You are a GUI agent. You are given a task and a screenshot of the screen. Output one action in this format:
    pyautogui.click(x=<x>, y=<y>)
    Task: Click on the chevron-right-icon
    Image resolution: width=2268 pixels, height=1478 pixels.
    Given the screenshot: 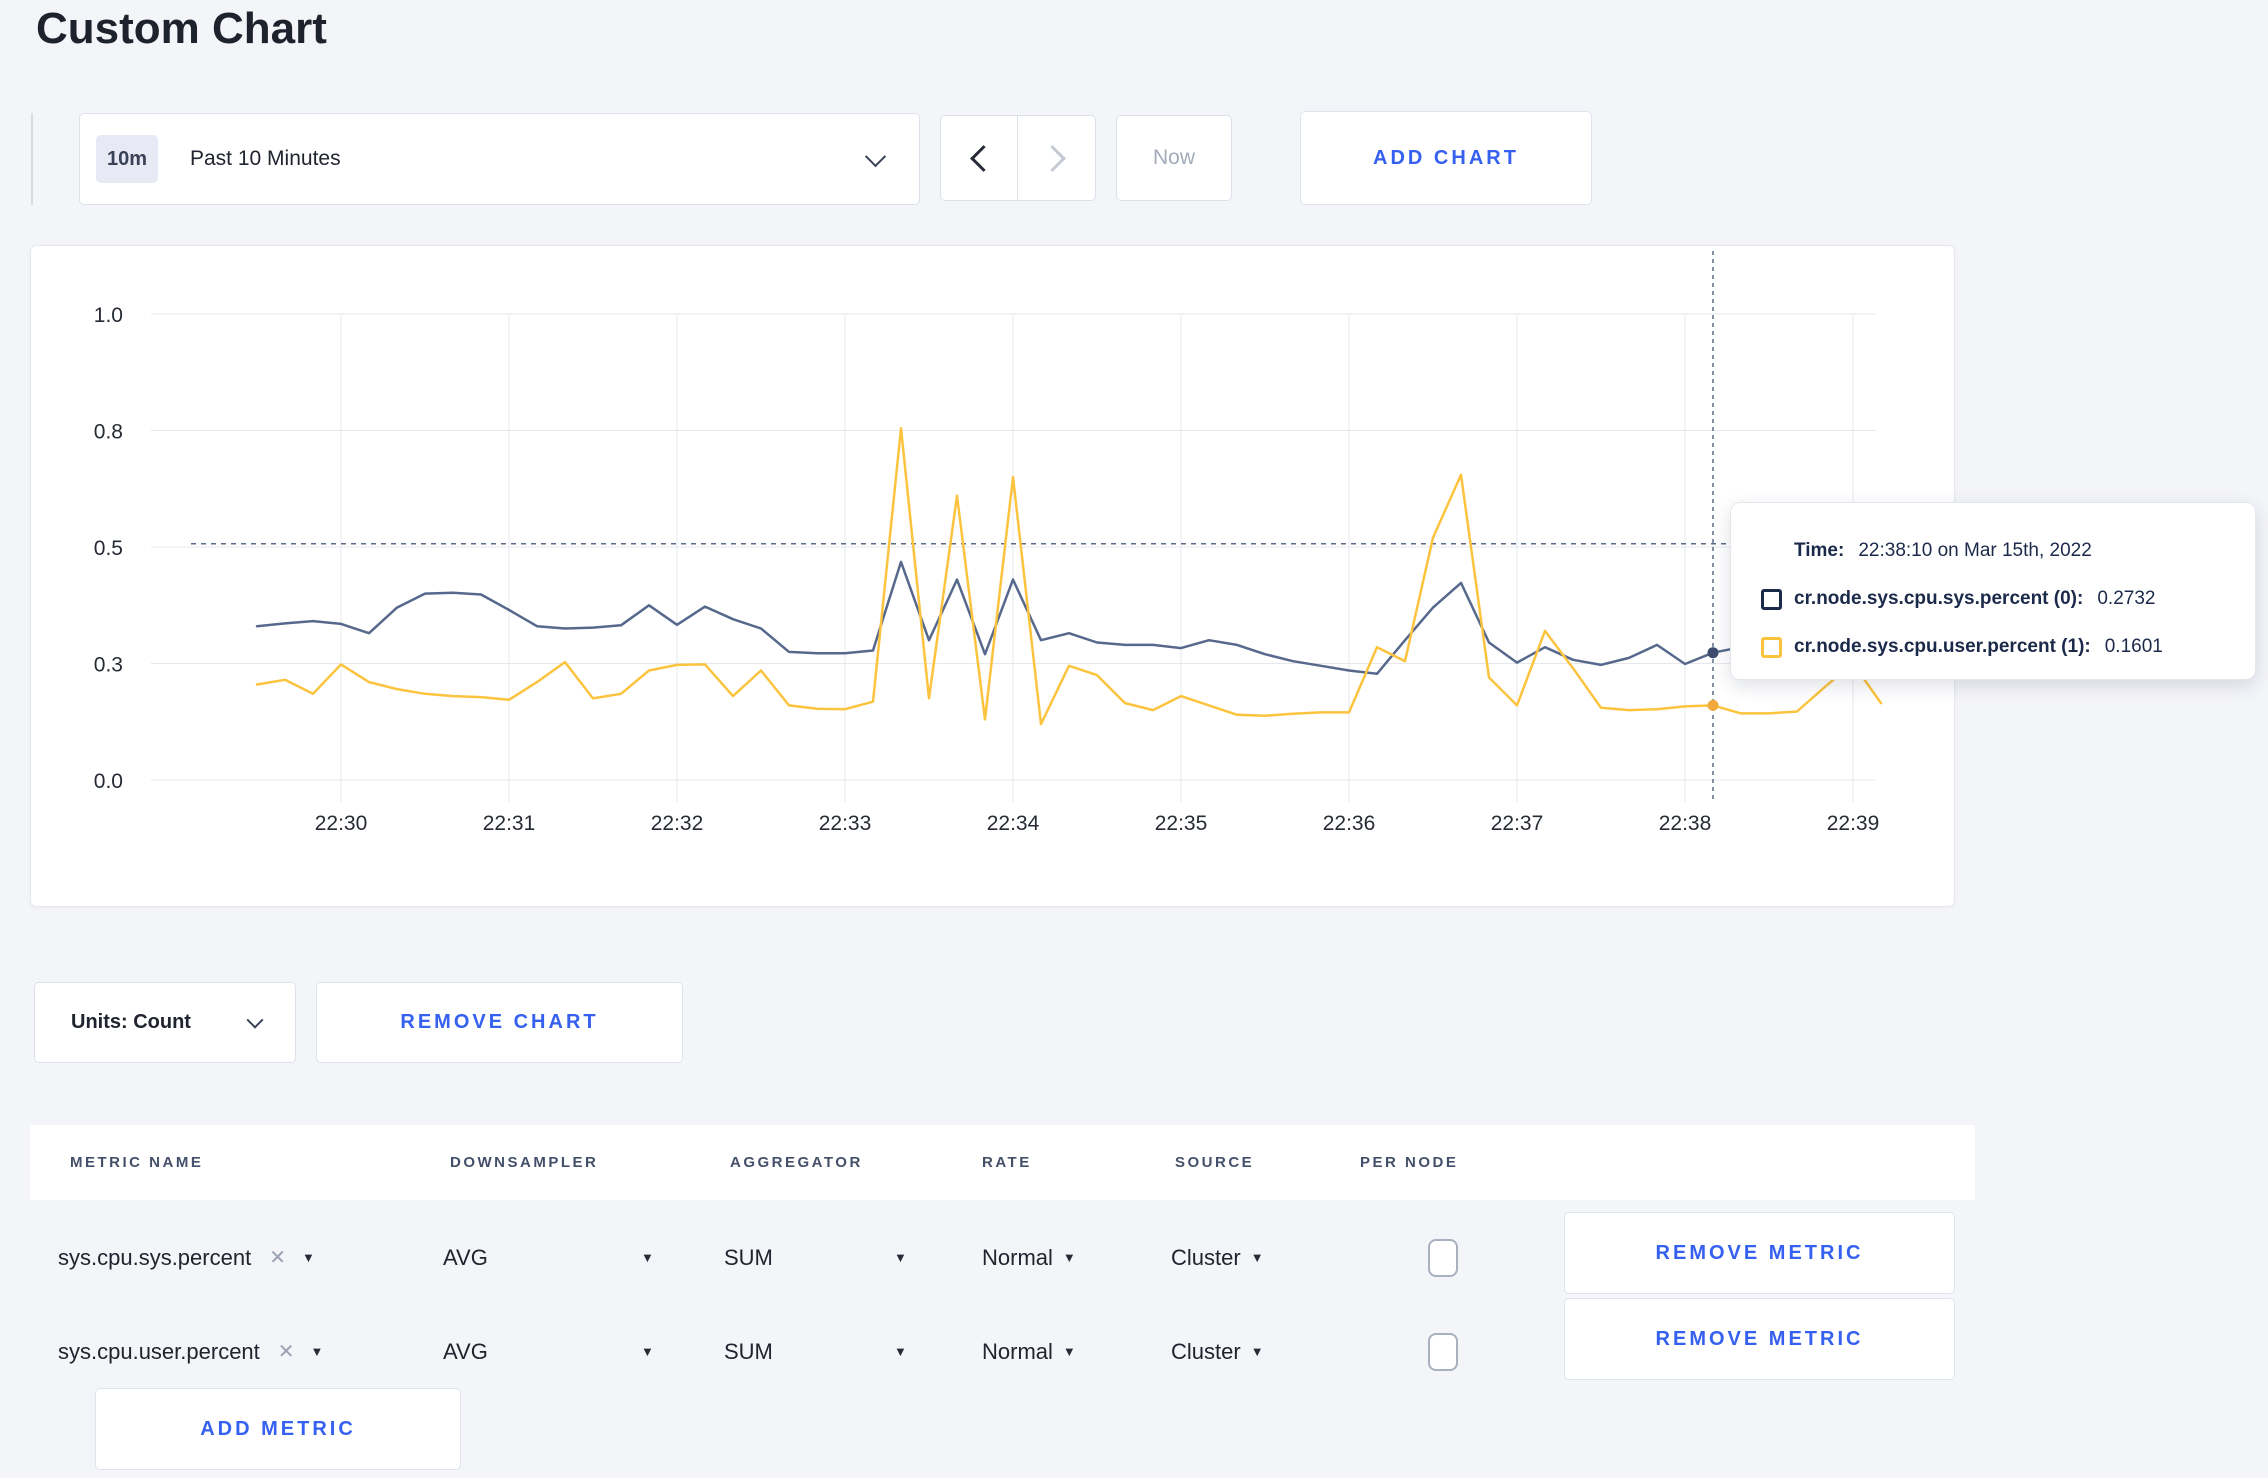 What is the action you would take?
    pyautogui.click(x=1052, y=158)
    